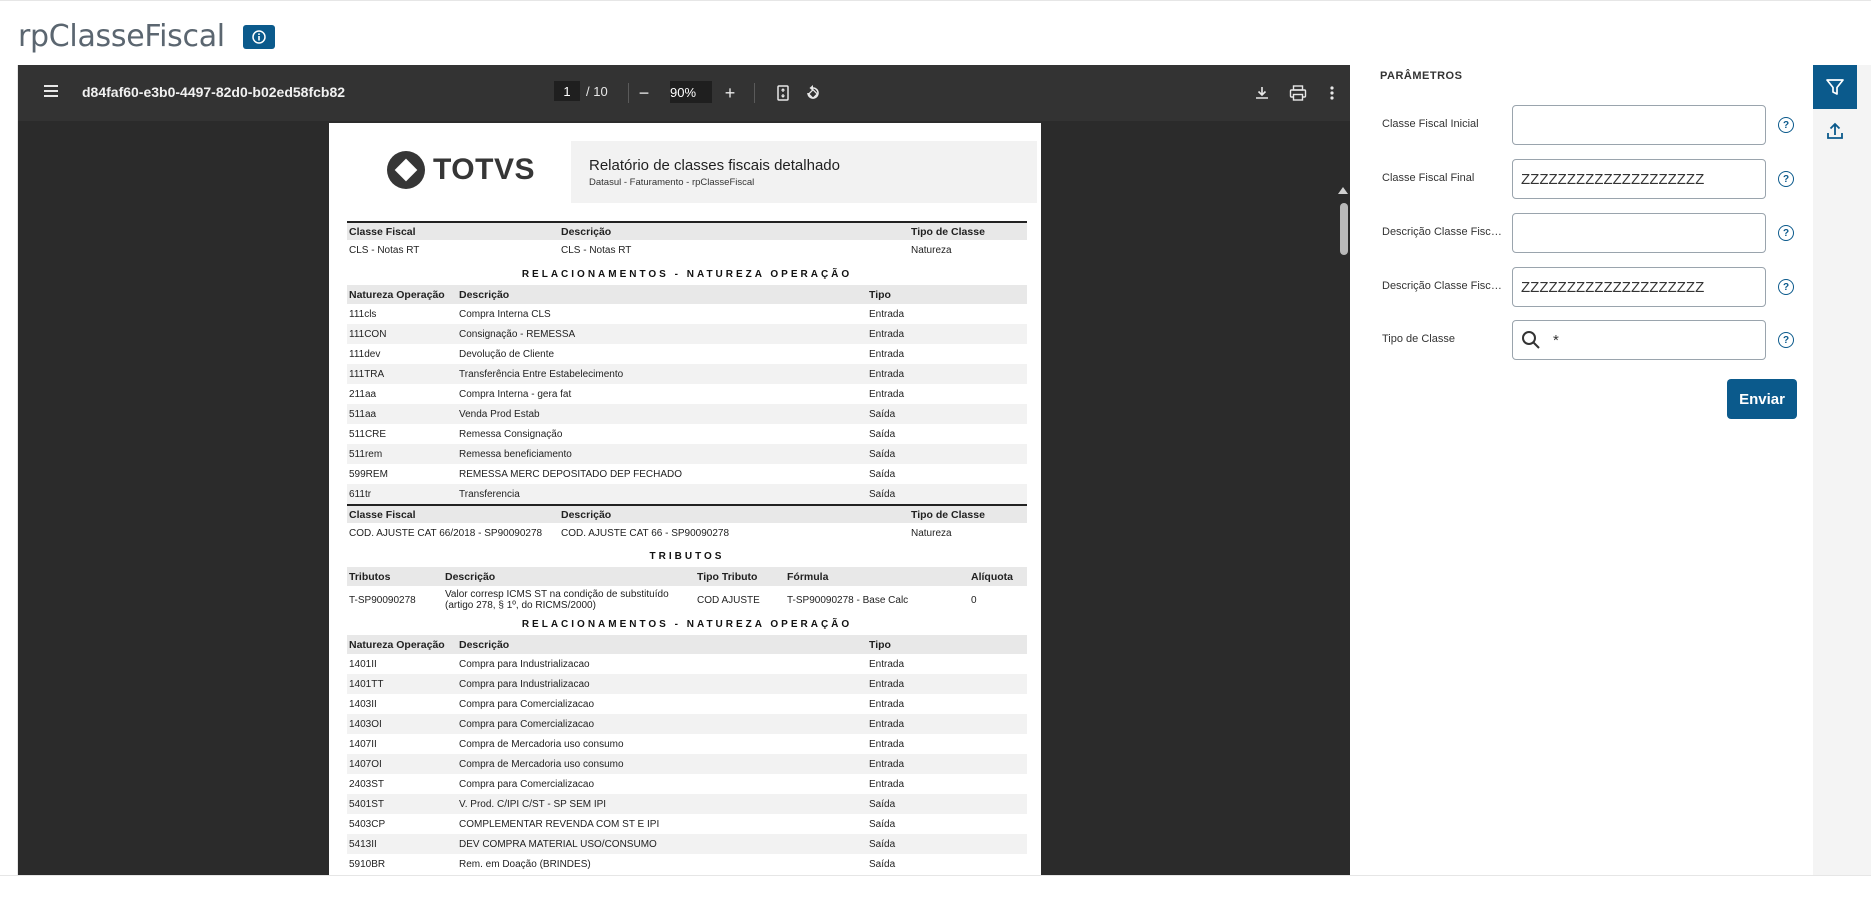 The image size is (1871, 903). Describe the element at coordinates (489, 494) in the screenshot. I see `table-cell: Transferencia` at that location.